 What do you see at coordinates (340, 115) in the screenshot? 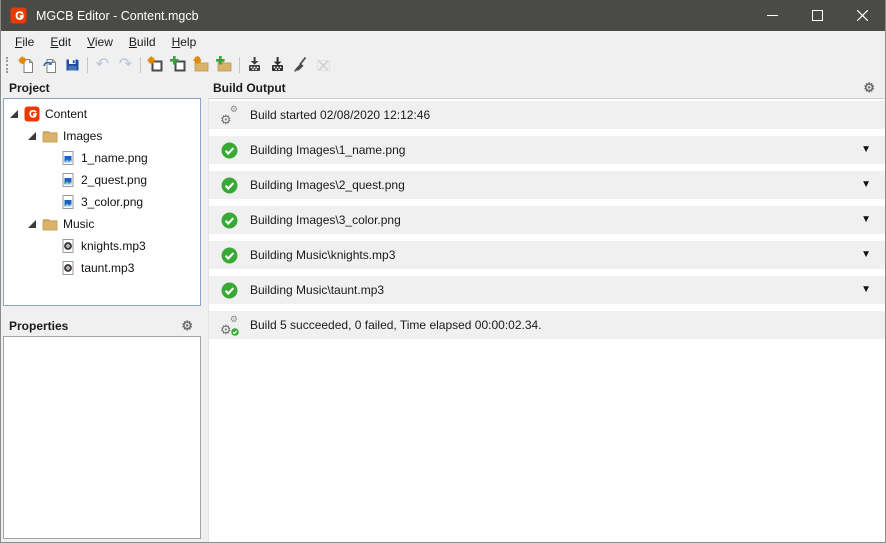
I see `build-output-text: Build started 02/08/2020 12:12:46` at bounding box center [340, 115].